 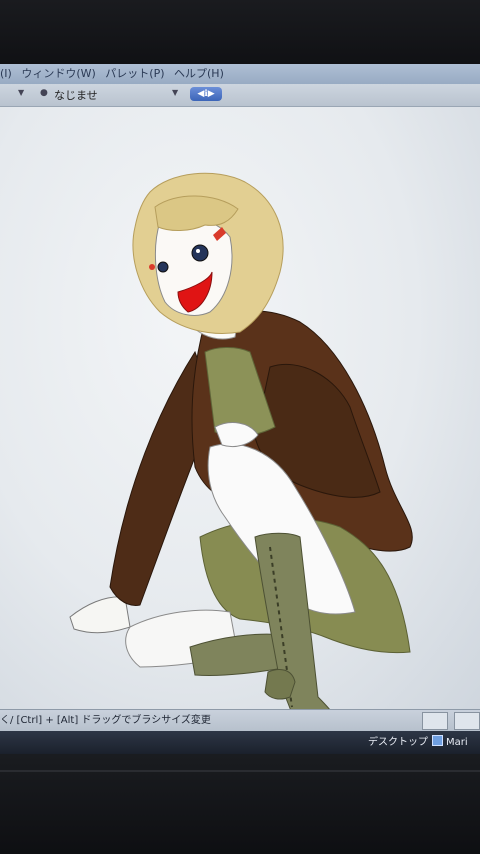 I want to click on menu-item-help: ヘルプ(H), so click(x=199, y=73).